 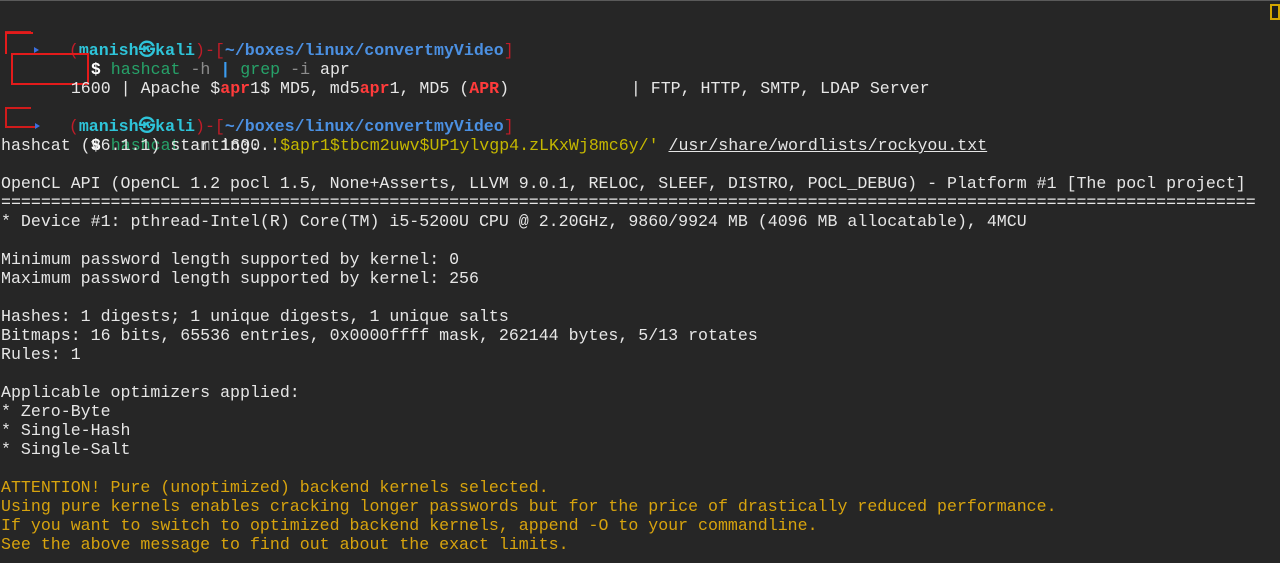 What do you see at coordinates (66, 430) in the screenshot?
I see `output-line: * Single-Hash` at bounding box center [66, 430].